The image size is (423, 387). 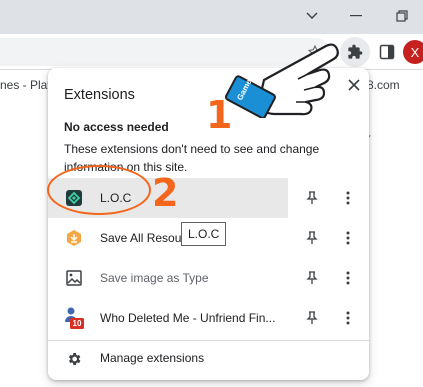 I want to click on chevron-down-icon, so click(x=312, y=15).